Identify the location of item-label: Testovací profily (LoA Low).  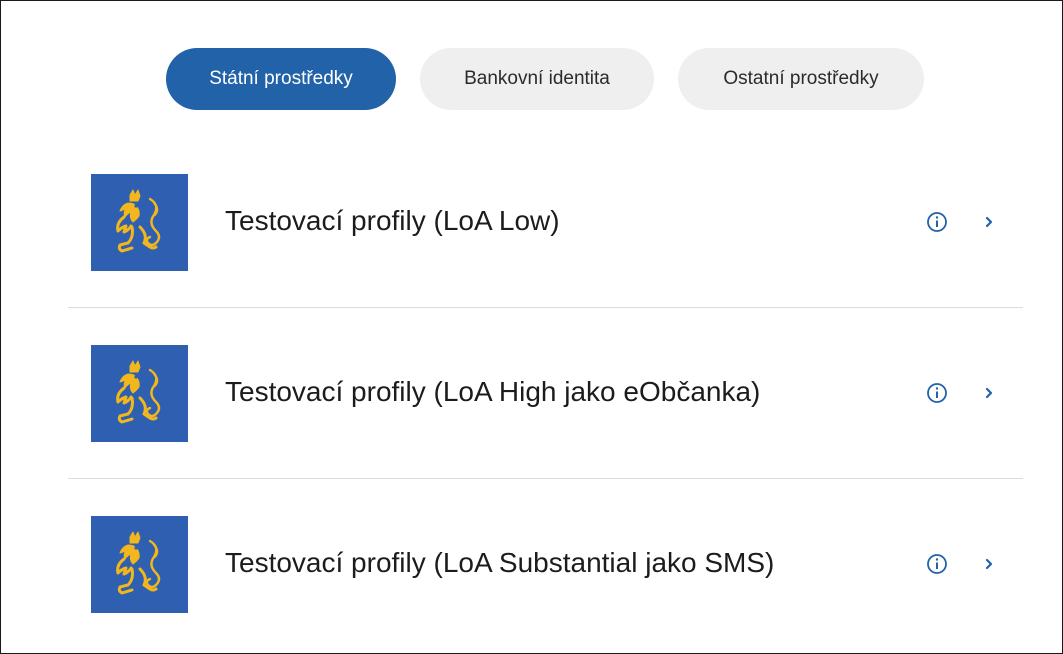
(392, 220).